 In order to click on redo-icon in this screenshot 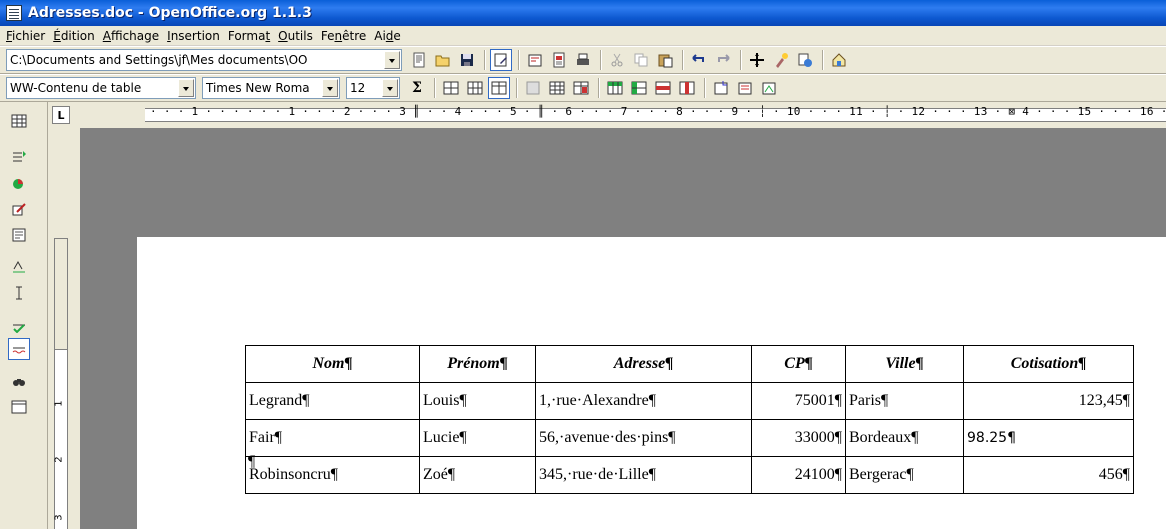, I will do `click(723, 60)`.